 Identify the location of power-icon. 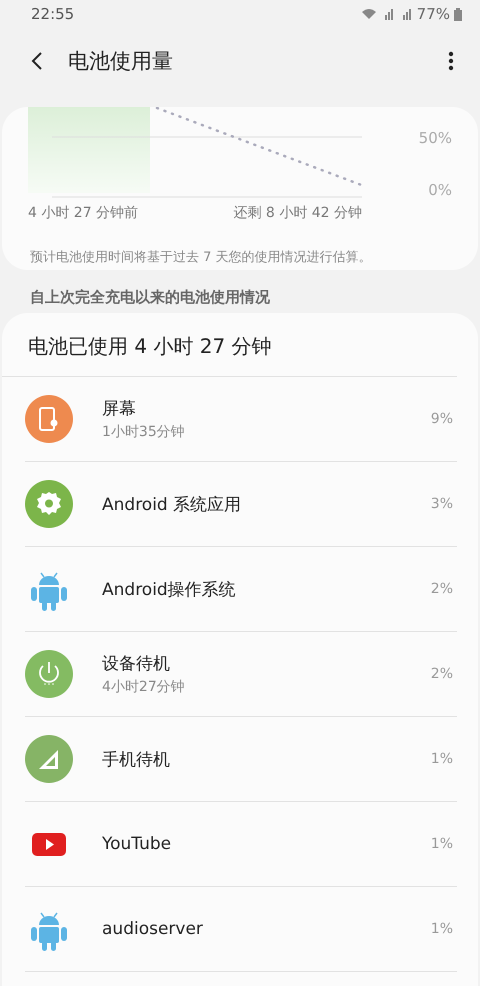
(49, 674).